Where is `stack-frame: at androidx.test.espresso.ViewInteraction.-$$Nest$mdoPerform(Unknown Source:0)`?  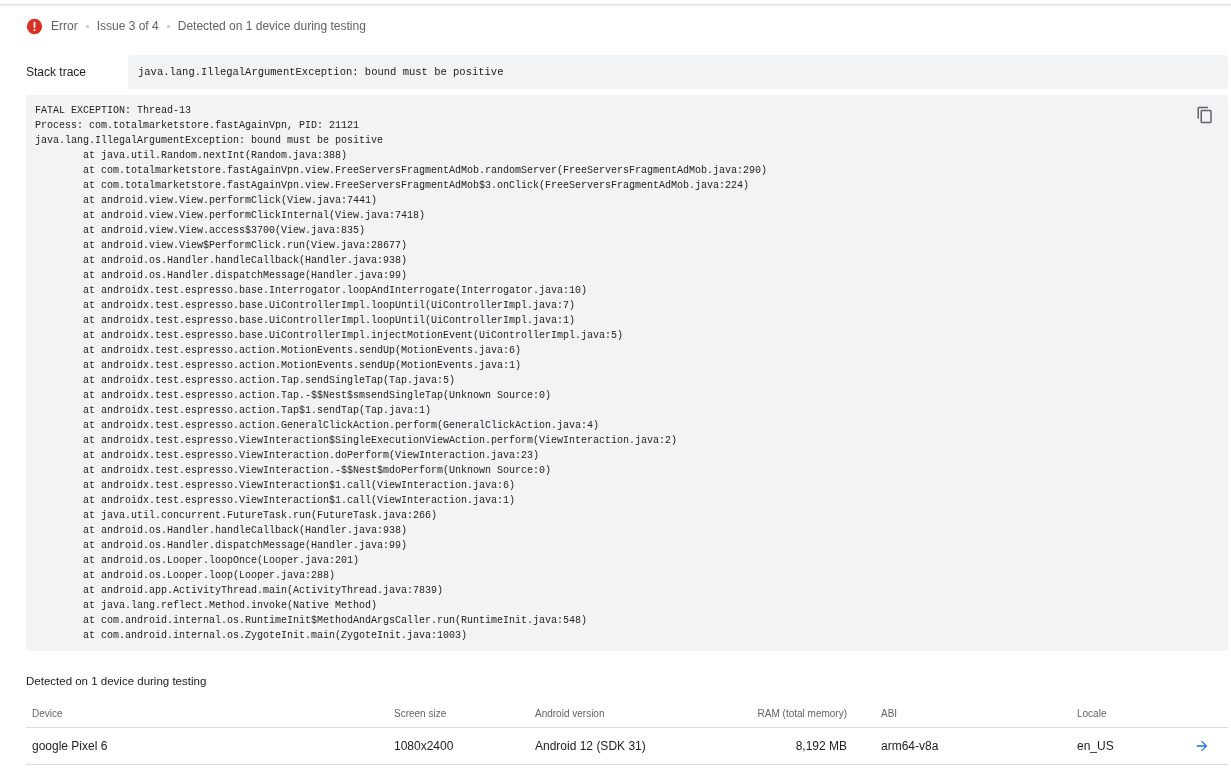
stack-frame: at androidx.test.espresso.ViewInteraction.-$$Nest$mdoPerform(Unknown Source:0) is located at coordinates (293, 470).